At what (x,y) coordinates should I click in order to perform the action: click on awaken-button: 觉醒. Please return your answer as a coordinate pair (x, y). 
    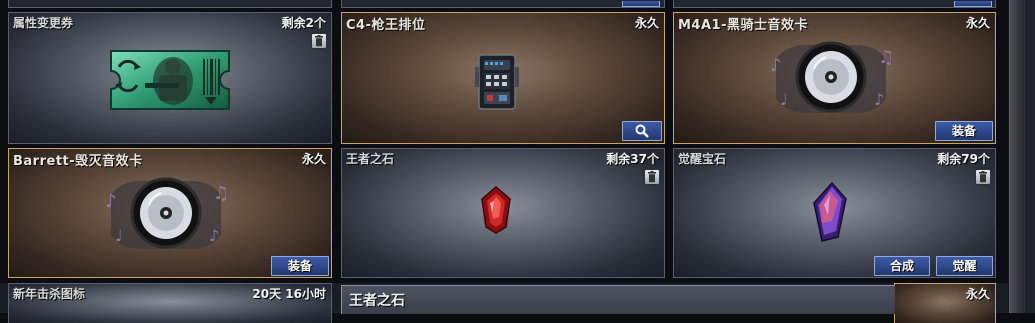
    Looking at the image, I should click on (964, 266).